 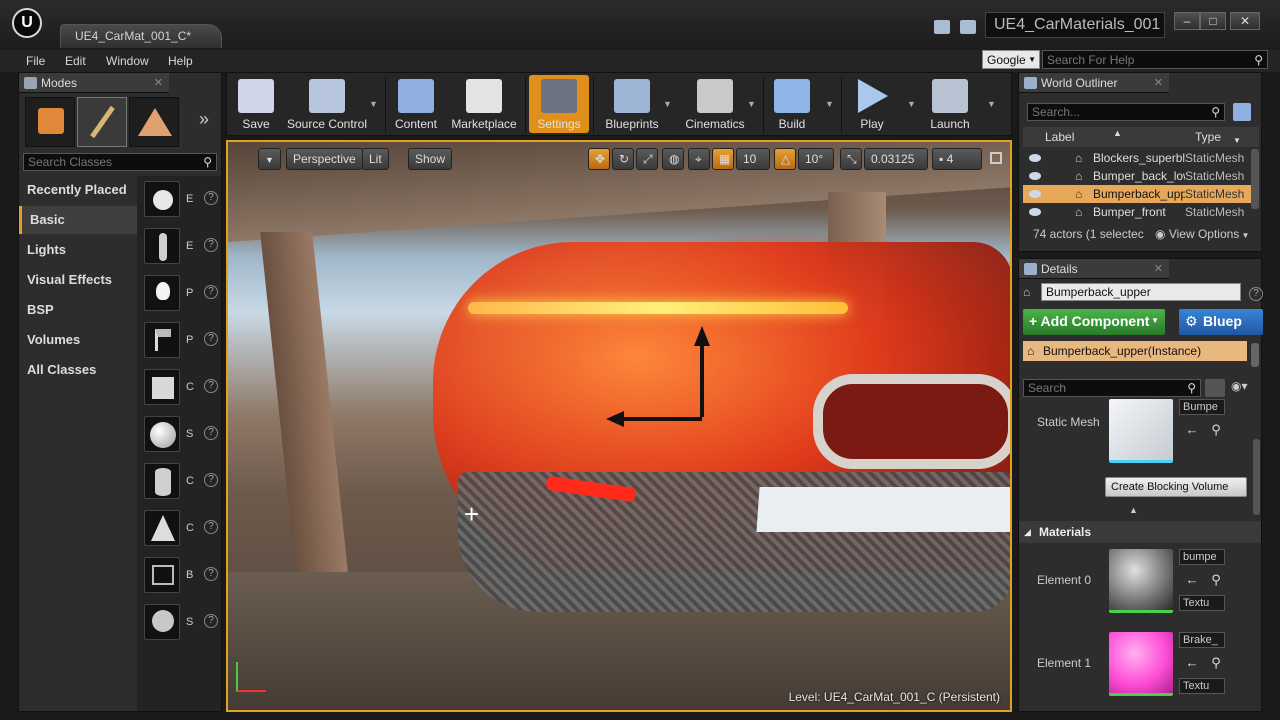 What do you see at coordinates (1202, 234) in the screenshot?
I see `view-options-button: ◉ View Options ▼` at bounding box center [1202, 234].